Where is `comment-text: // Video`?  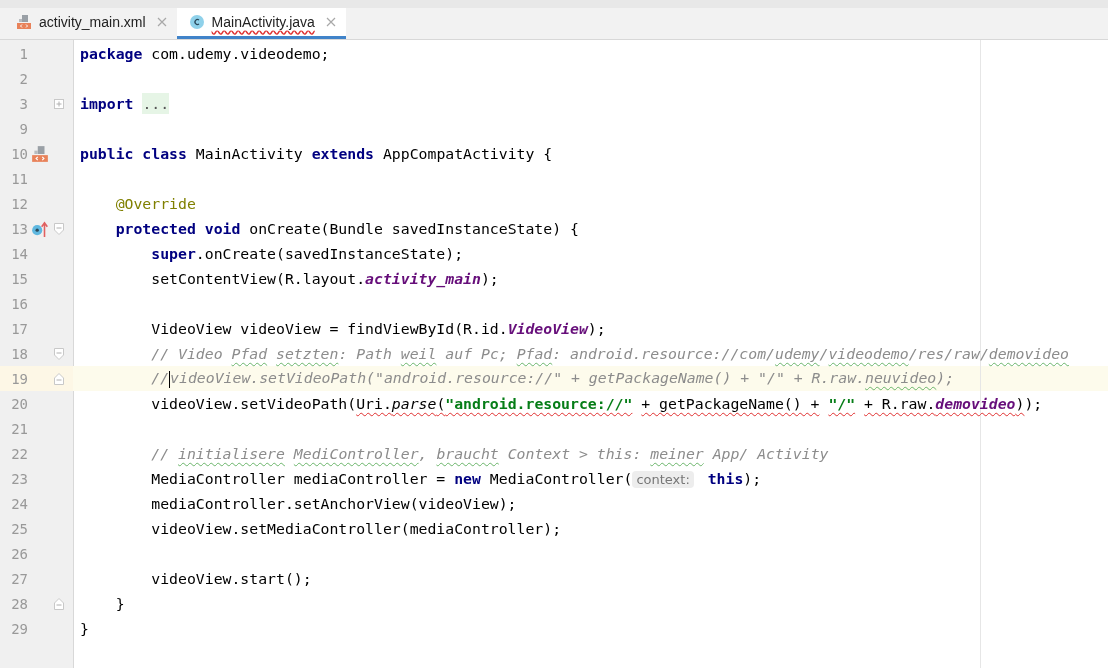
comment-text: // Video is located at coordinates (187, 353).